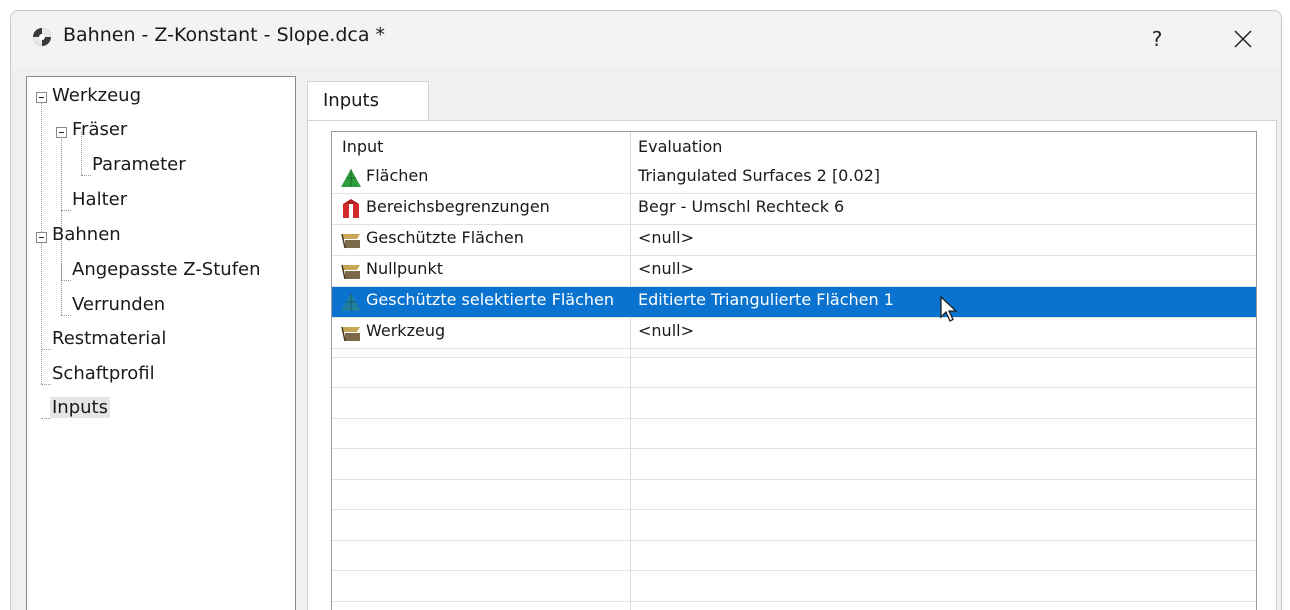  What do you see at coordinates (139, 164) in the screenshot?
I see `tree-item-parameter: Parameter` at bounding box center [139, 164].